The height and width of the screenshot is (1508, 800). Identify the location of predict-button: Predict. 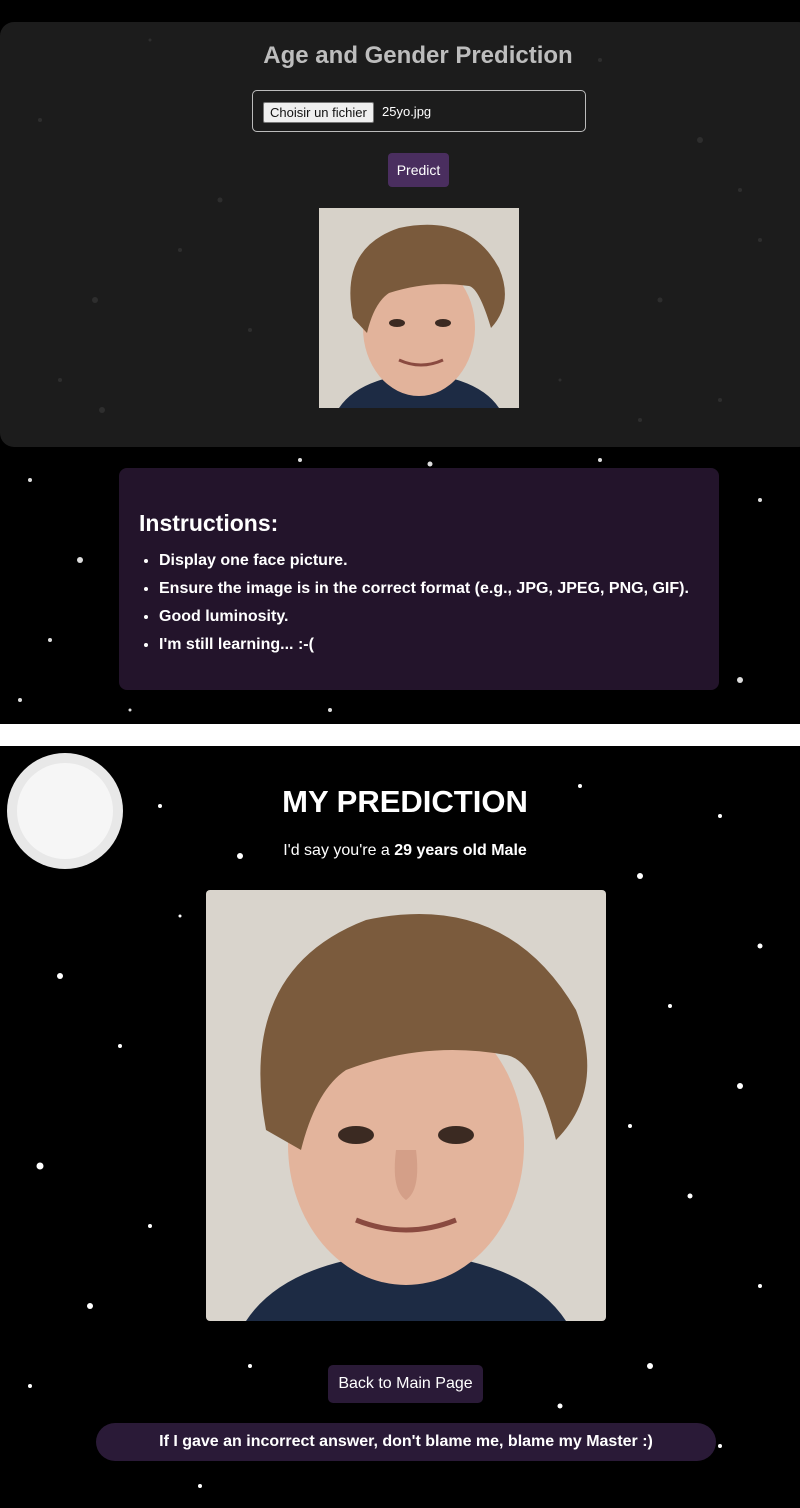
(418, 170).